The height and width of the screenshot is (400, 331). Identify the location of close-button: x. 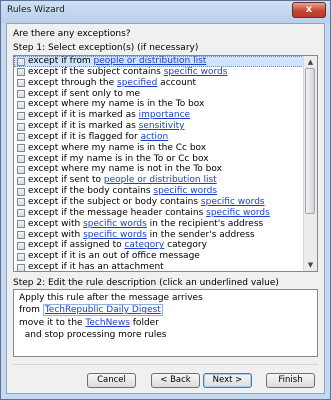
(309, 10).